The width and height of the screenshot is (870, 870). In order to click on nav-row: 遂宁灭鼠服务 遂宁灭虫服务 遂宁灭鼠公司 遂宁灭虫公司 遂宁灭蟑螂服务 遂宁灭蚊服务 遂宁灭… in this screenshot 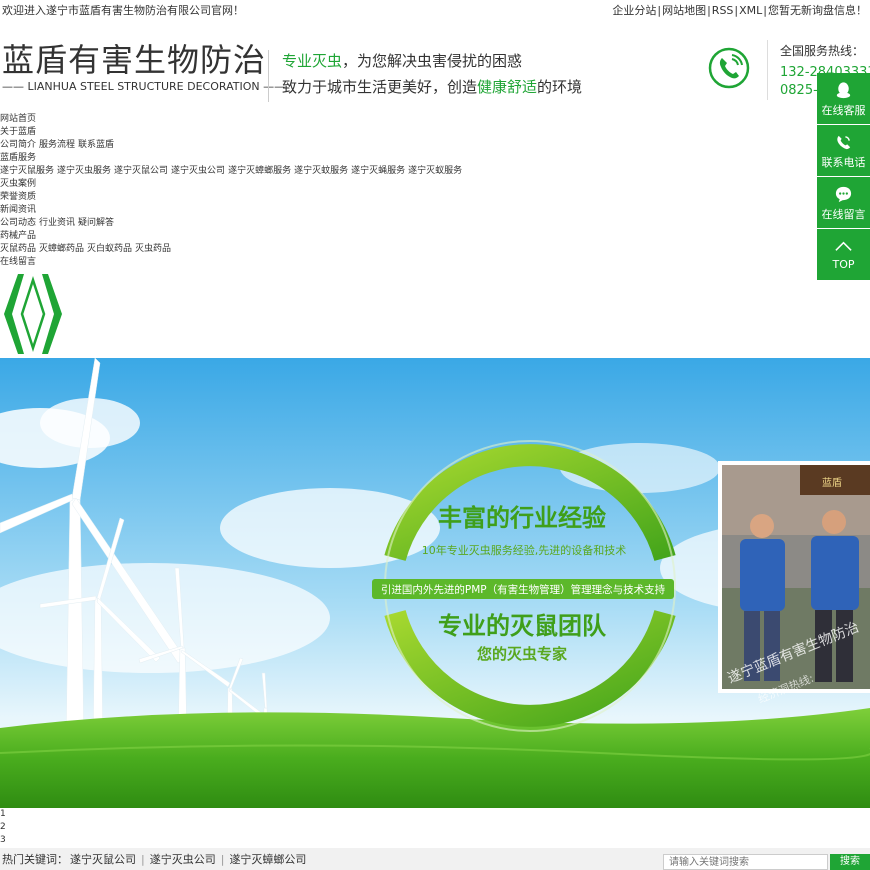, I will do `click(300, 171)`.